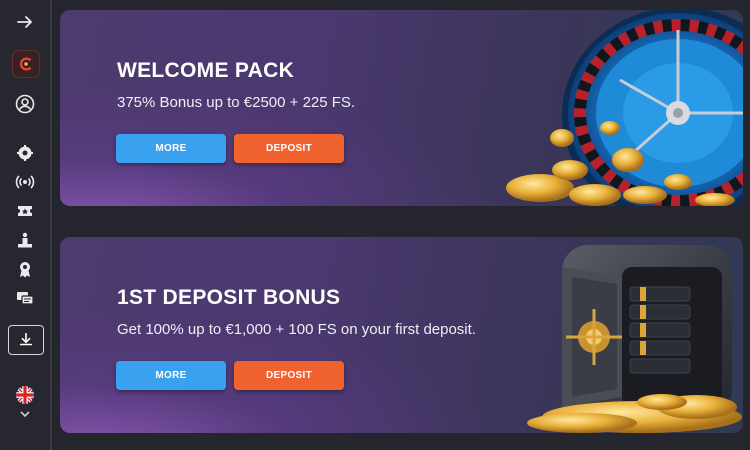  What do you see at coordinates (25, 269) in the screenshot?
I see `award-ribbon-icon` at bounding box center [25, 269].